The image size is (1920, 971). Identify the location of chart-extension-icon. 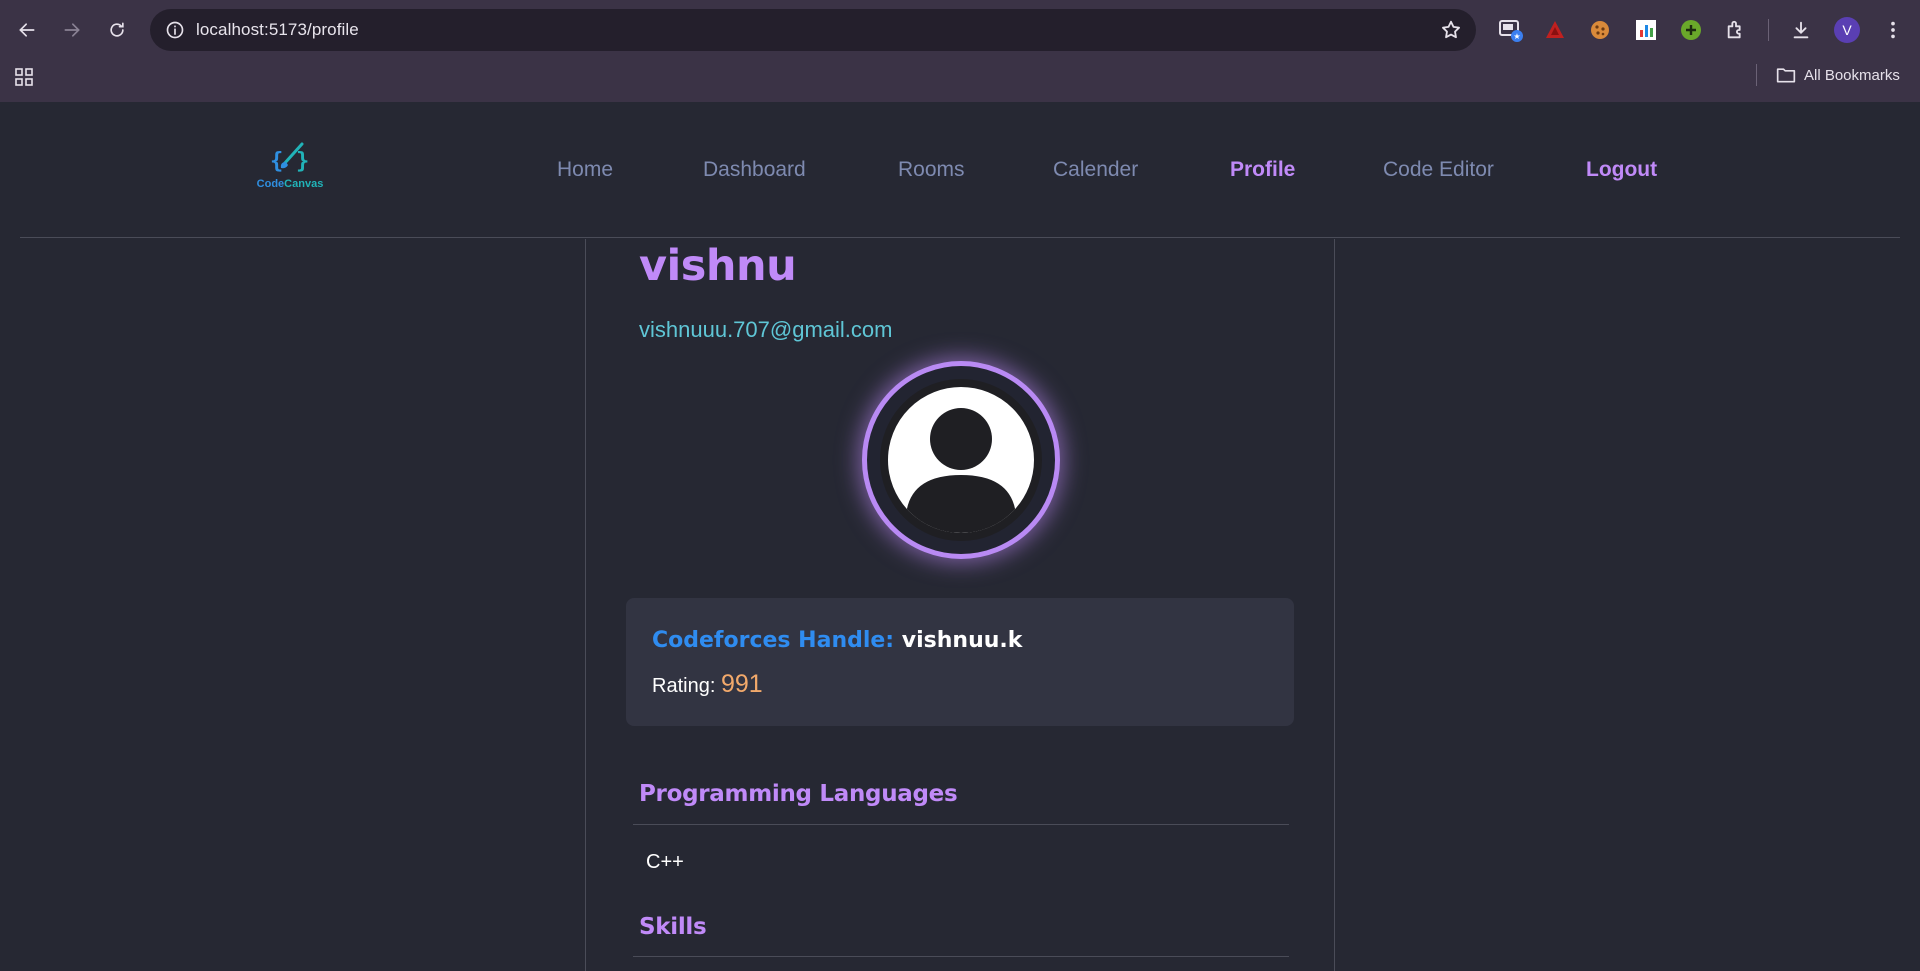
(1646, 30).